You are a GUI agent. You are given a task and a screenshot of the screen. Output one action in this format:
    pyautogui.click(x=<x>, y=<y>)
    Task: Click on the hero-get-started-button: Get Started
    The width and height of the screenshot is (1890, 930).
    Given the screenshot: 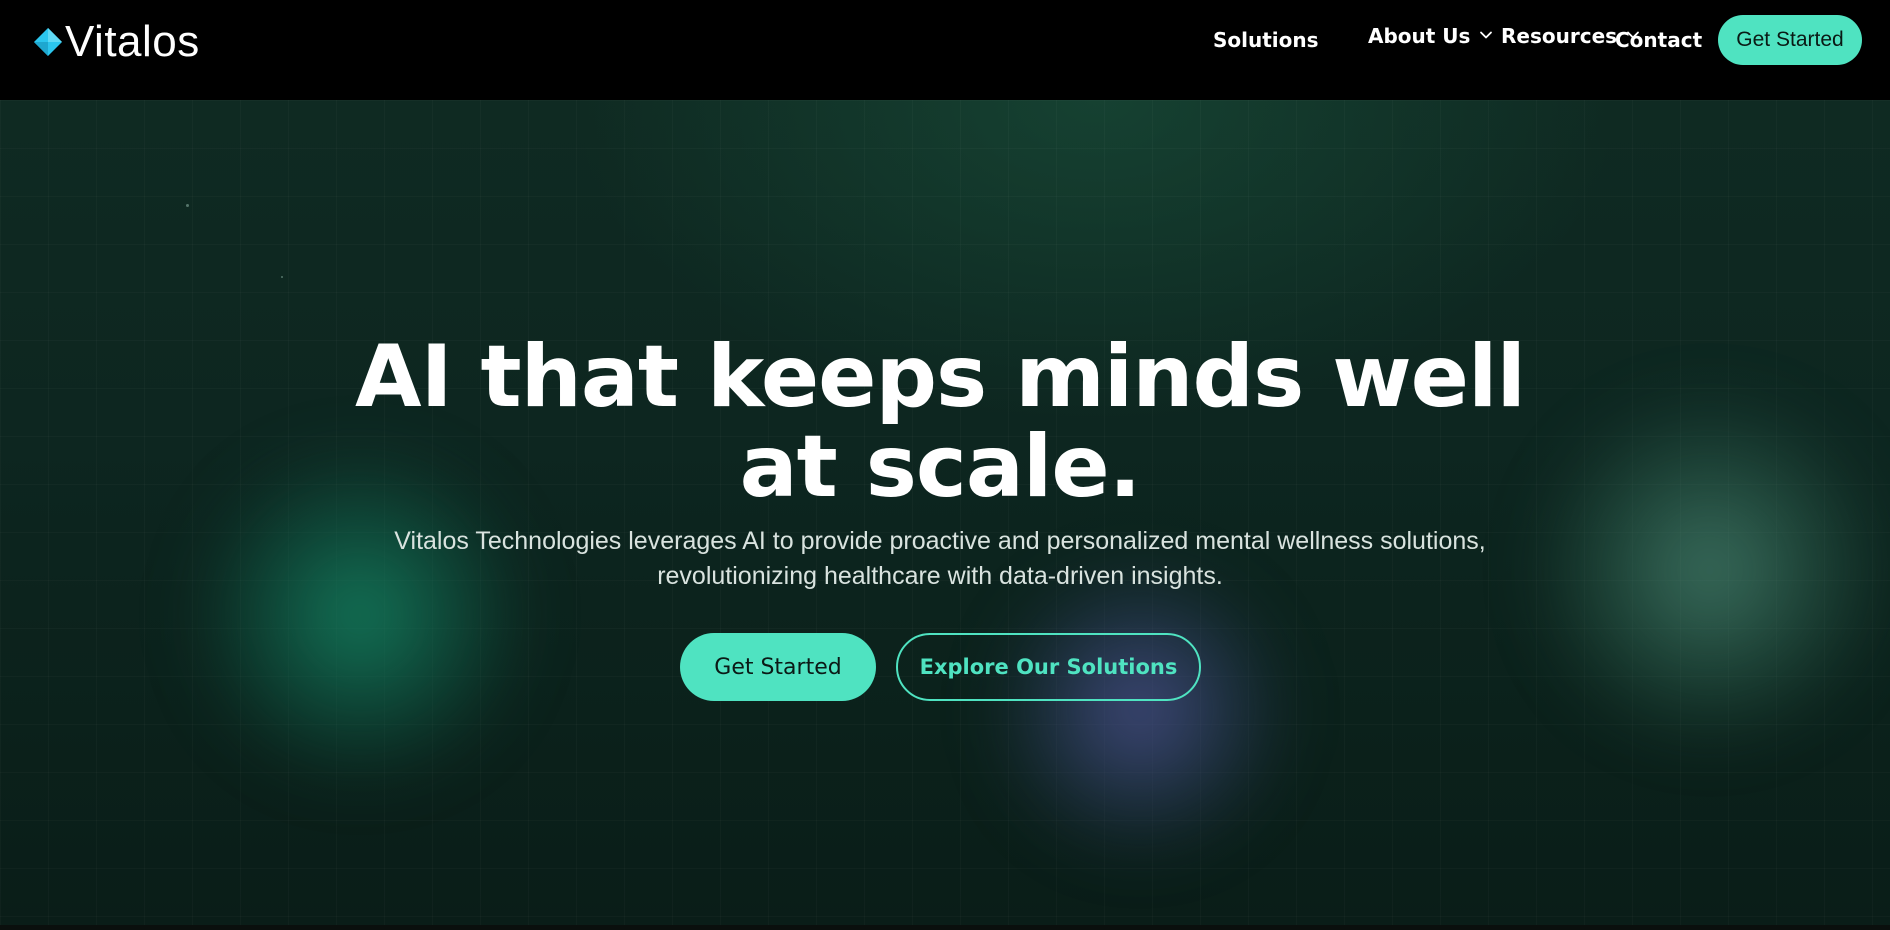 What is the action you would take?
    pyautogui.click(x=778, y=667)
    